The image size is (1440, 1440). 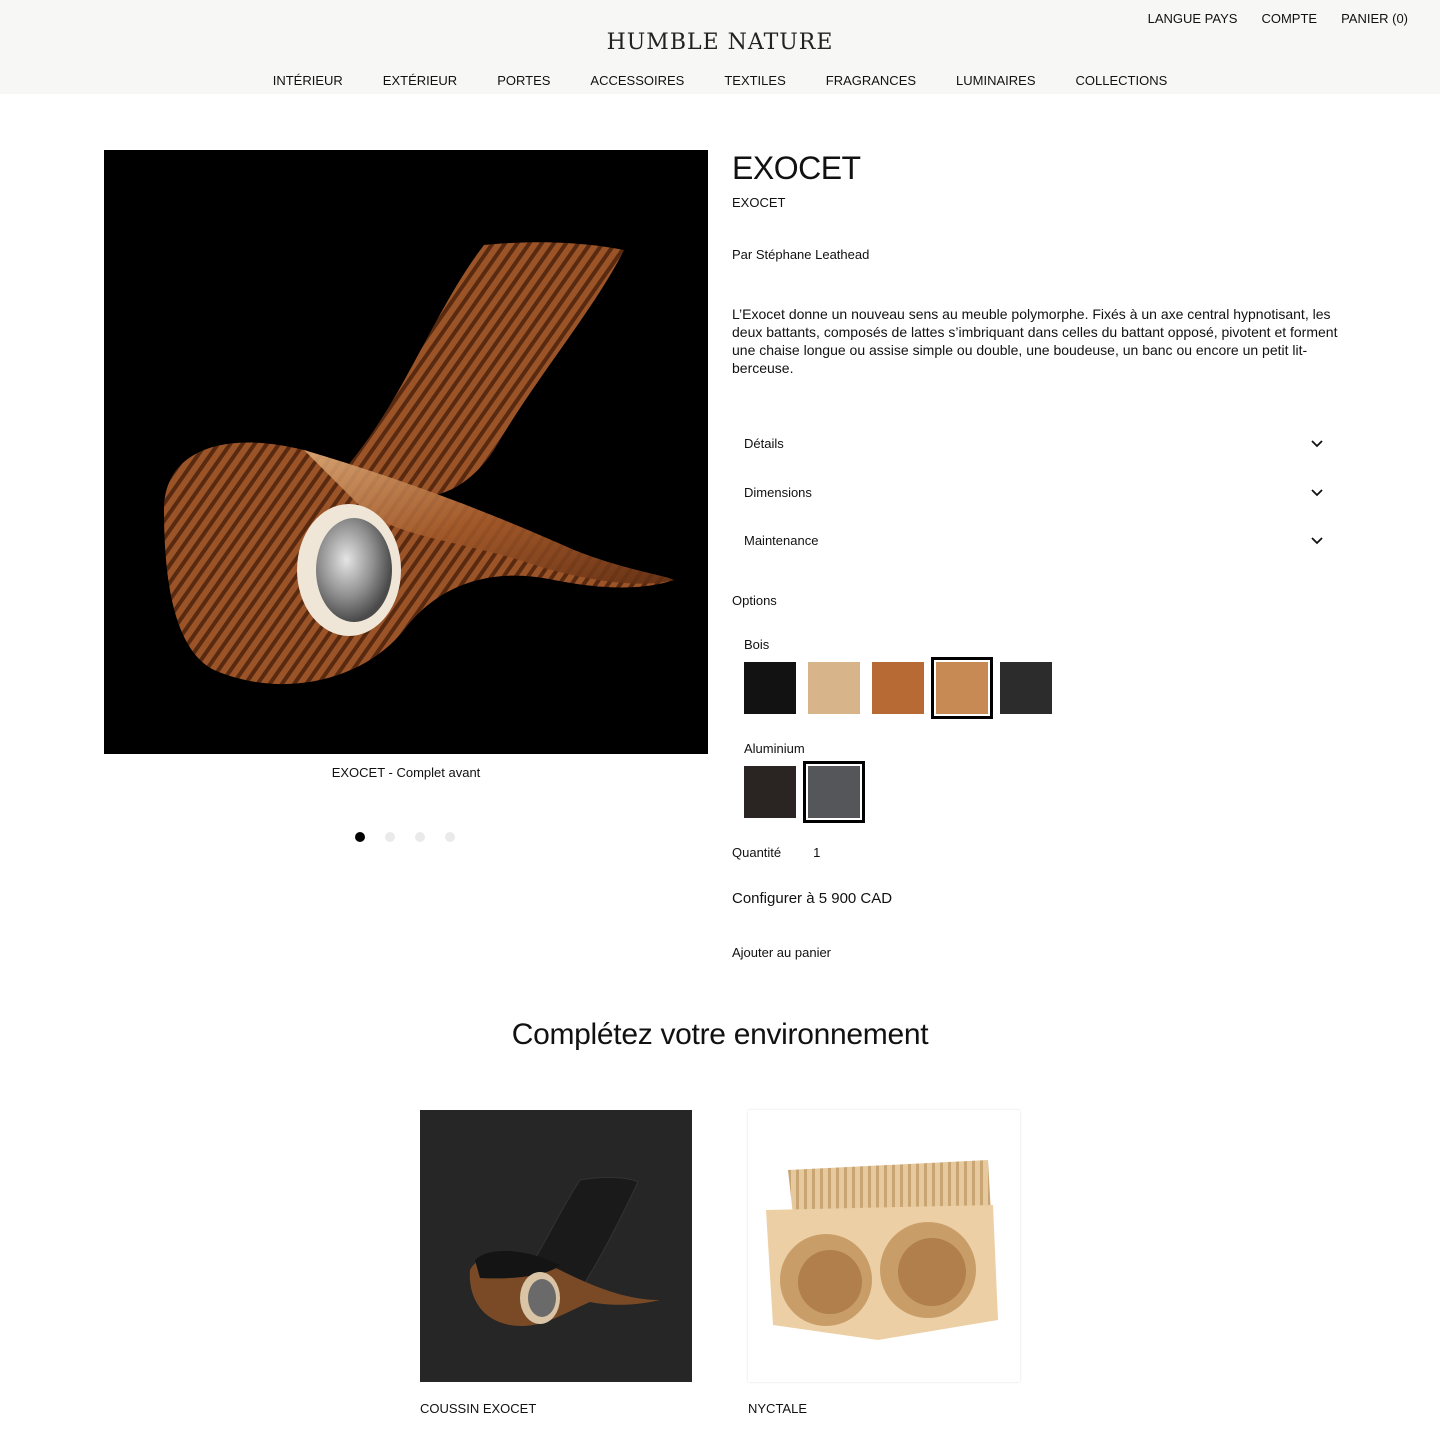 What do you see at coordinates (406, 772) in the screenshot?
I see `image-caption: EXOCET - Complet avant` at bounding box center [406, 772].